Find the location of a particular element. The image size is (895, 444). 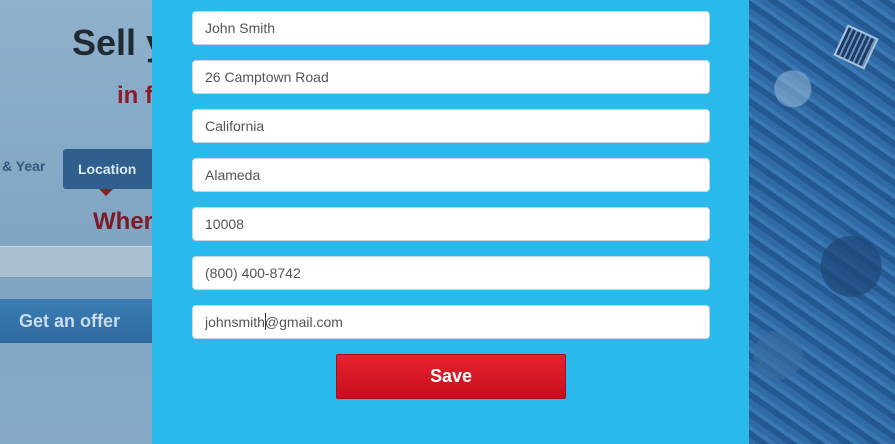

state-field is located at coordinates (451, 126).